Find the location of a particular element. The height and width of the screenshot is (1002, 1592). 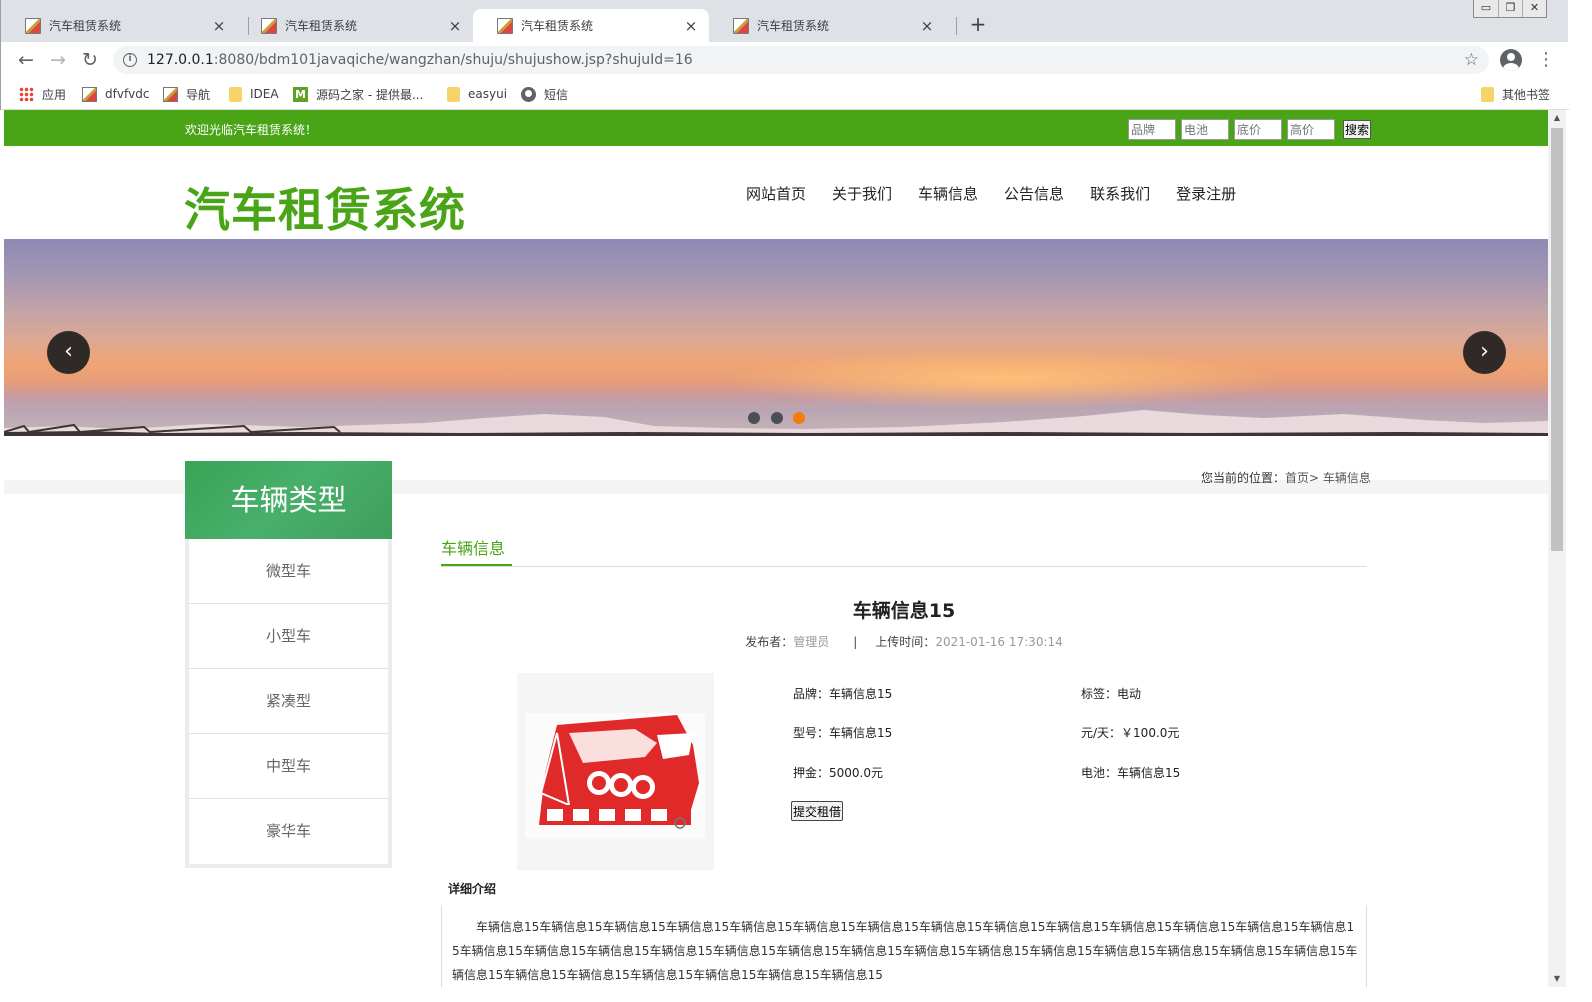

scrollbar-thumb is located at coordinates (1557, 339).